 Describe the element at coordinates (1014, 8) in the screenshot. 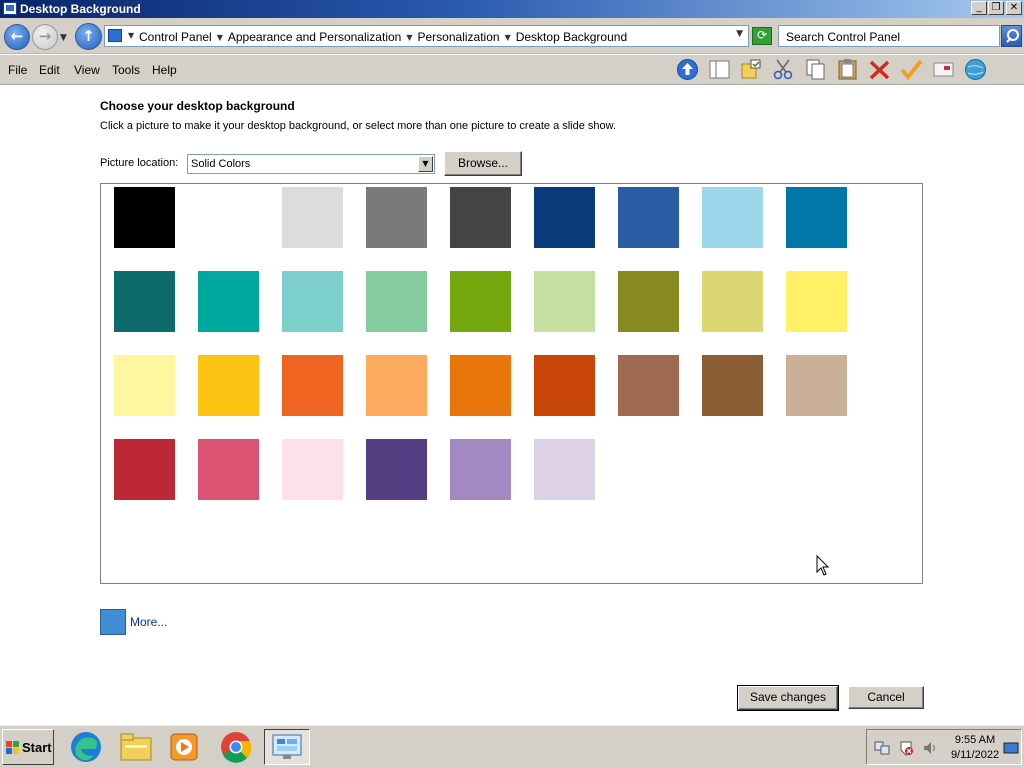

I see `close-button: ✕` at that location.